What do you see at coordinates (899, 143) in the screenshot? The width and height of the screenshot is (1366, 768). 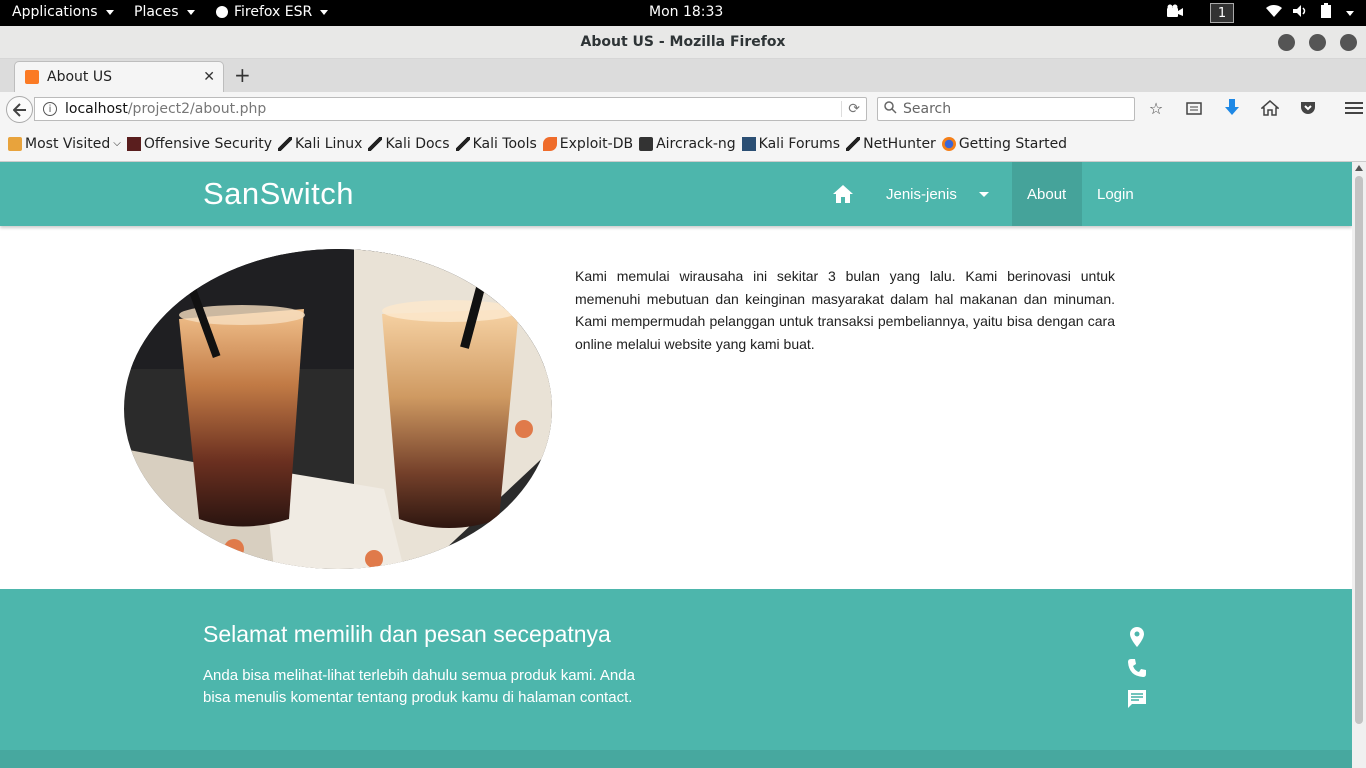 I see `bookmark-label: NetHunter` at bounding box center [899, 143].